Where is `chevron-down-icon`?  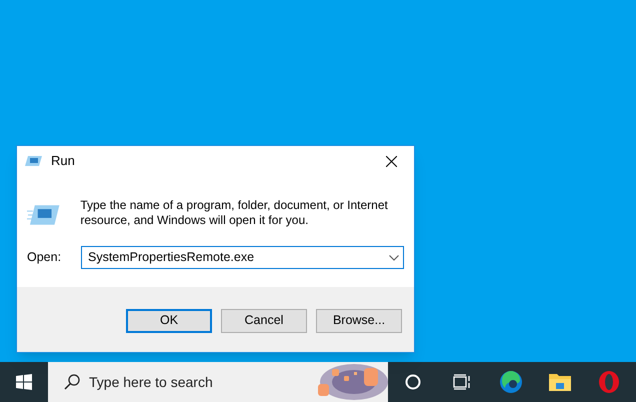 chevron-down-icon is located at coordinates (394, 257).